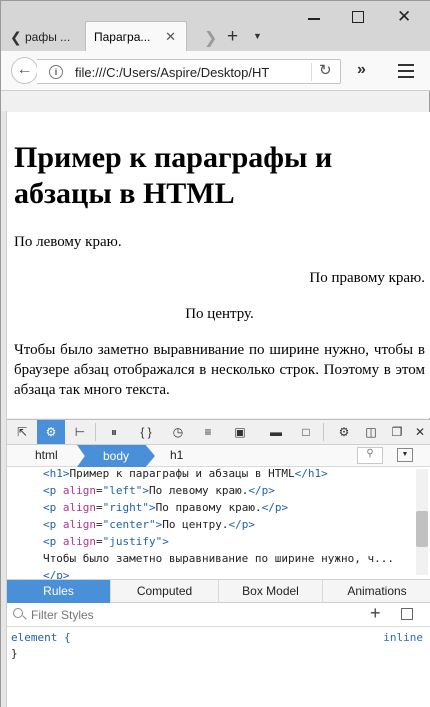 The height and width of the screenshot is (707, 430). I want to click on hamburger-menu-icon, so click(406, 73).